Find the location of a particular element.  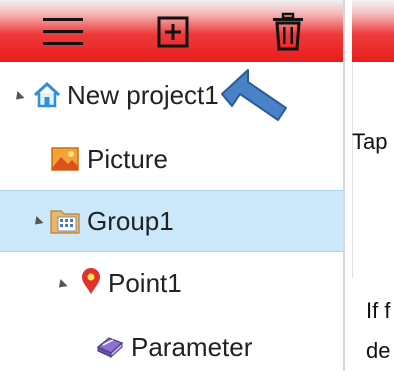

tree-item-parameter: Parameter is located at coordinates (171, 347).